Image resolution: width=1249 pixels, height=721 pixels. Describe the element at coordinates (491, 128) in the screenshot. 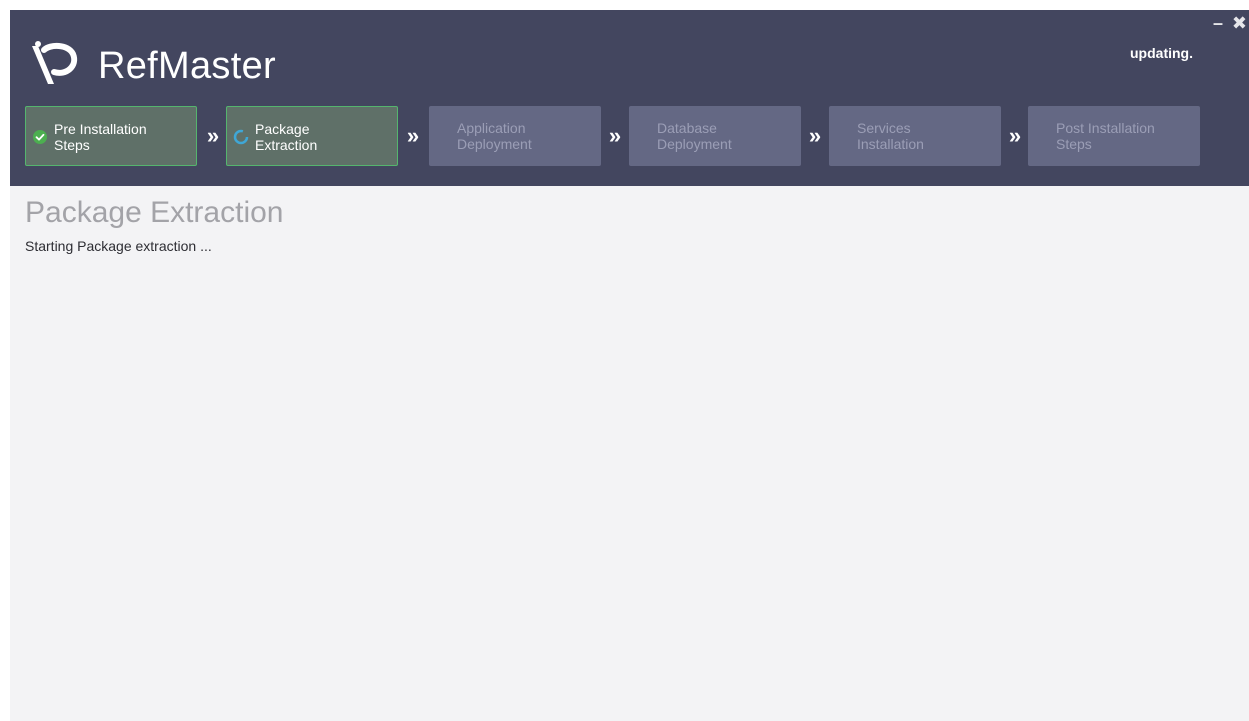

I see `step-label-line1: Application` at that location.